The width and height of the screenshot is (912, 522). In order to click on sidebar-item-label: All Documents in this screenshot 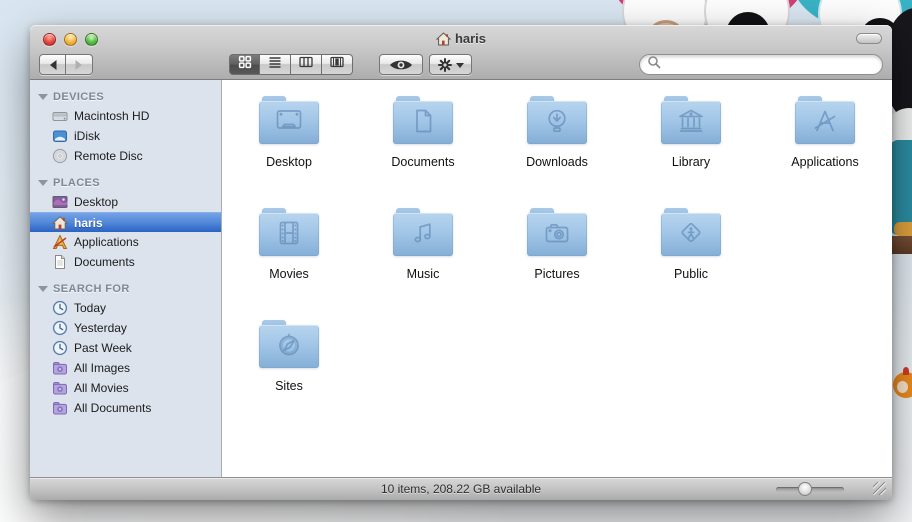, I will do `click(113, 408)`.